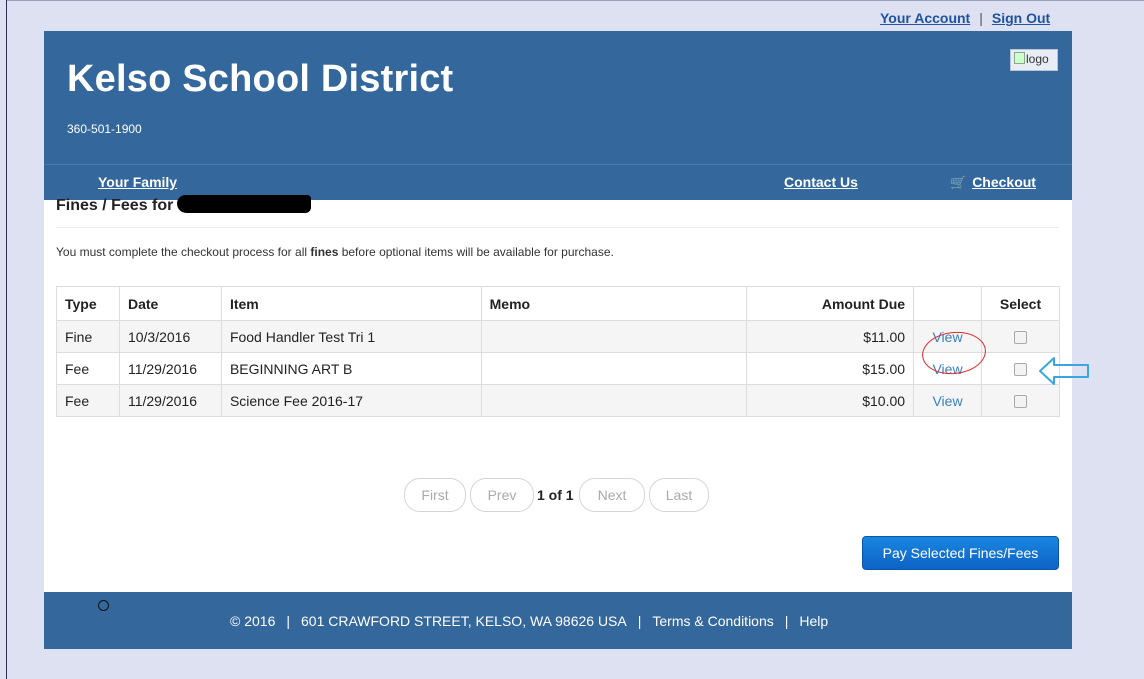 The height and width of the screenshot is (679, 1144). I want to click on sign-out-link: Sign Out, so click(1021, 18).